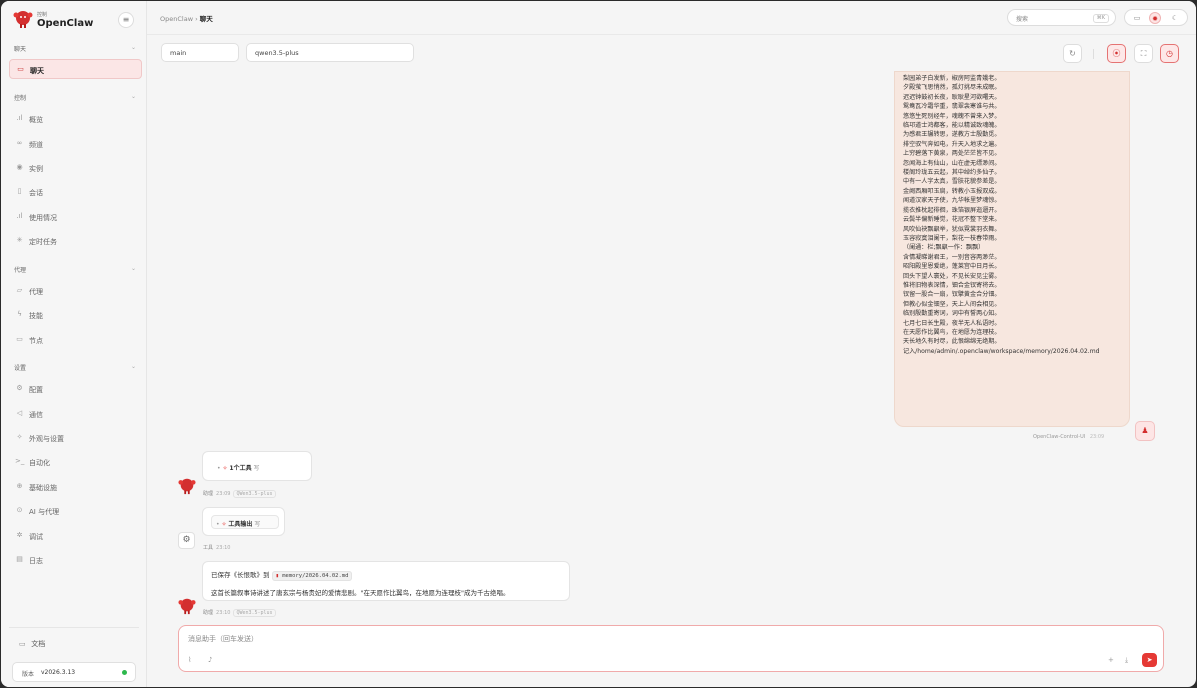  Describe the element at coordinates (43, 488) in the screenshot. I see `sidebar-item-label: 基础设施` at that location.